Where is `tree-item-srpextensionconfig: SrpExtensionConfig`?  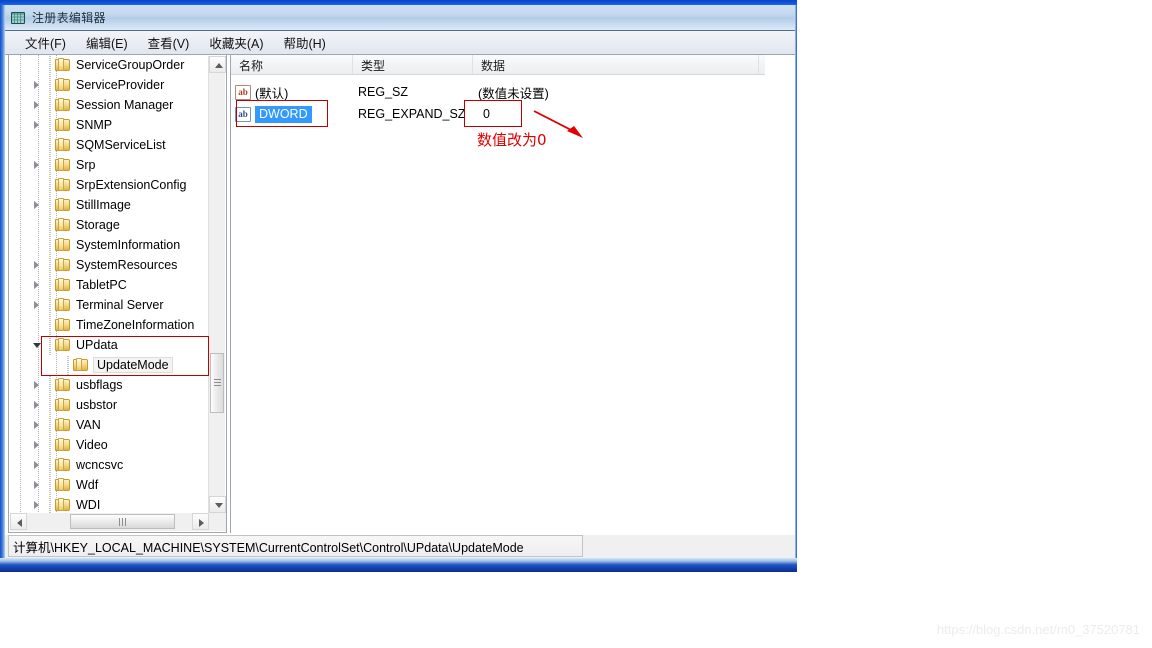
tree-item-srpextensionconfig: SrpExtensionConfig is located at coordinates (109, 185).